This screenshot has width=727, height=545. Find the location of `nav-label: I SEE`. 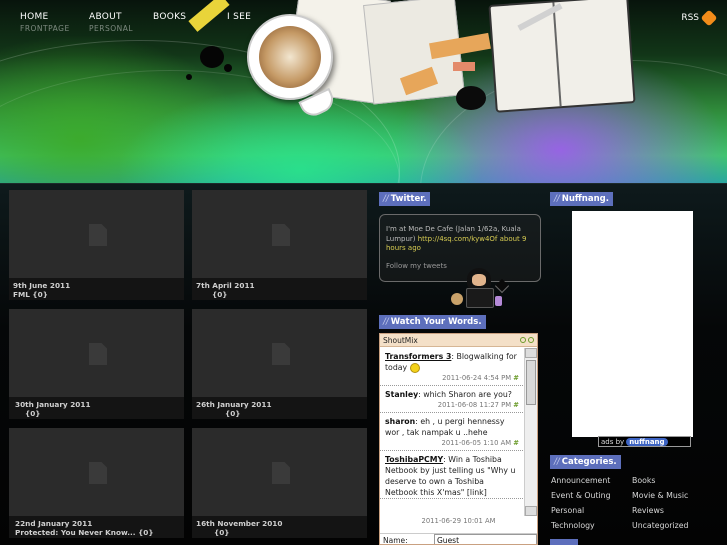

nav-label: I SEE is located at coordinates (239, 17).